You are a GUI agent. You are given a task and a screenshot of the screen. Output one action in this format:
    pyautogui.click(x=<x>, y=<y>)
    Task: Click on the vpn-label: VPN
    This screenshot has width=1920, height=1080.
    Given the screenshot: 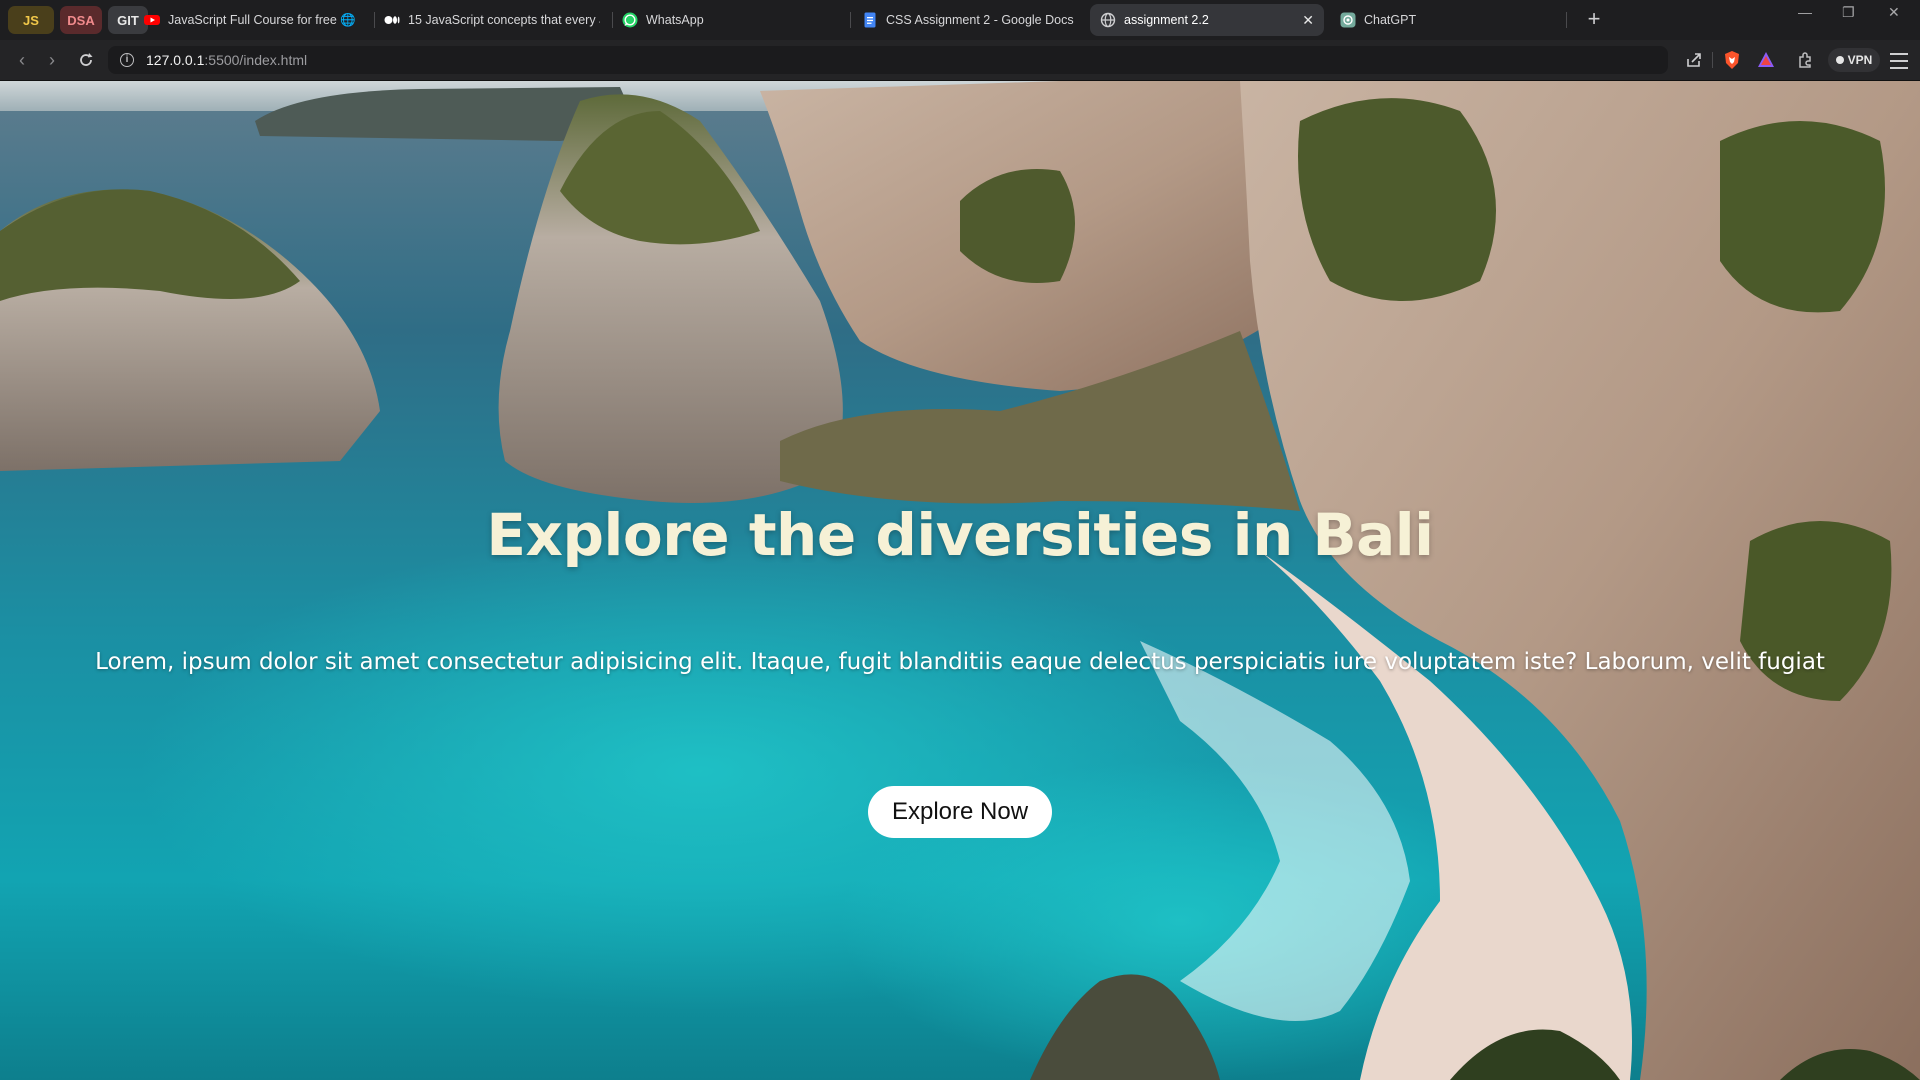 What is the action you would take?
    pyautogui.click(x=1860, y=60)
    